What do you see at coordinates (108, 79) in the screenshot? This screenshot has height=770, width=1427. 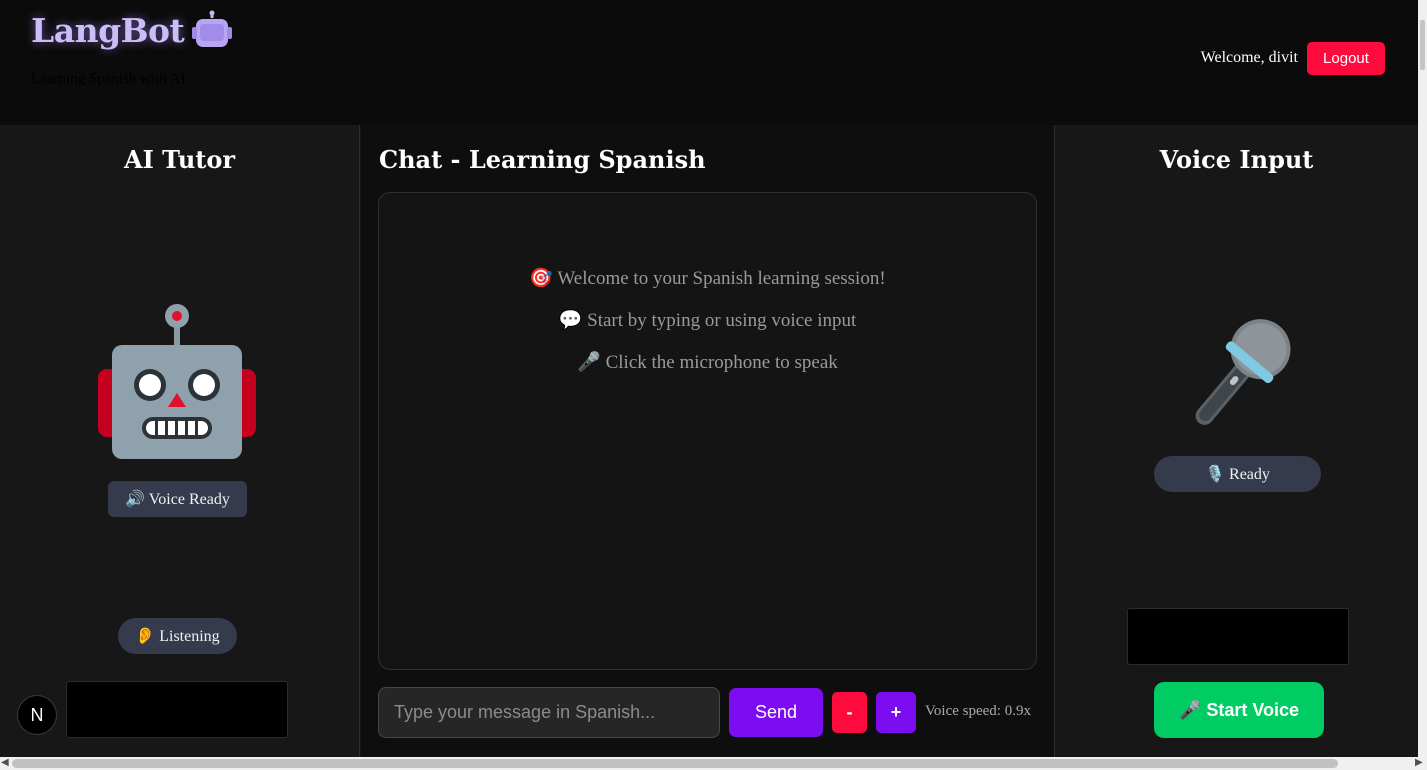 I see `brand-subtitle: Learning Spanish with AI` at bounding box center [108, 79].